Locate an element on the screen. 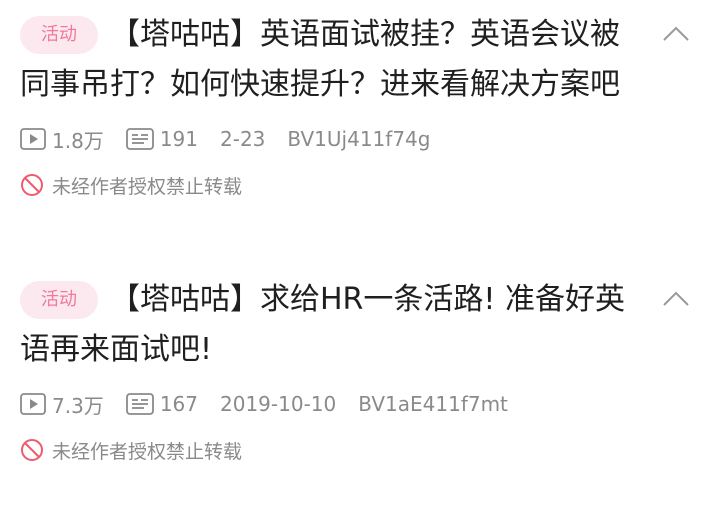  video-title-text: 【塔咕咕】英语面试被挂？英语会议被同事吊打？如何快速提升？进来看解决方案吧 is located at coordinates (320, 59).